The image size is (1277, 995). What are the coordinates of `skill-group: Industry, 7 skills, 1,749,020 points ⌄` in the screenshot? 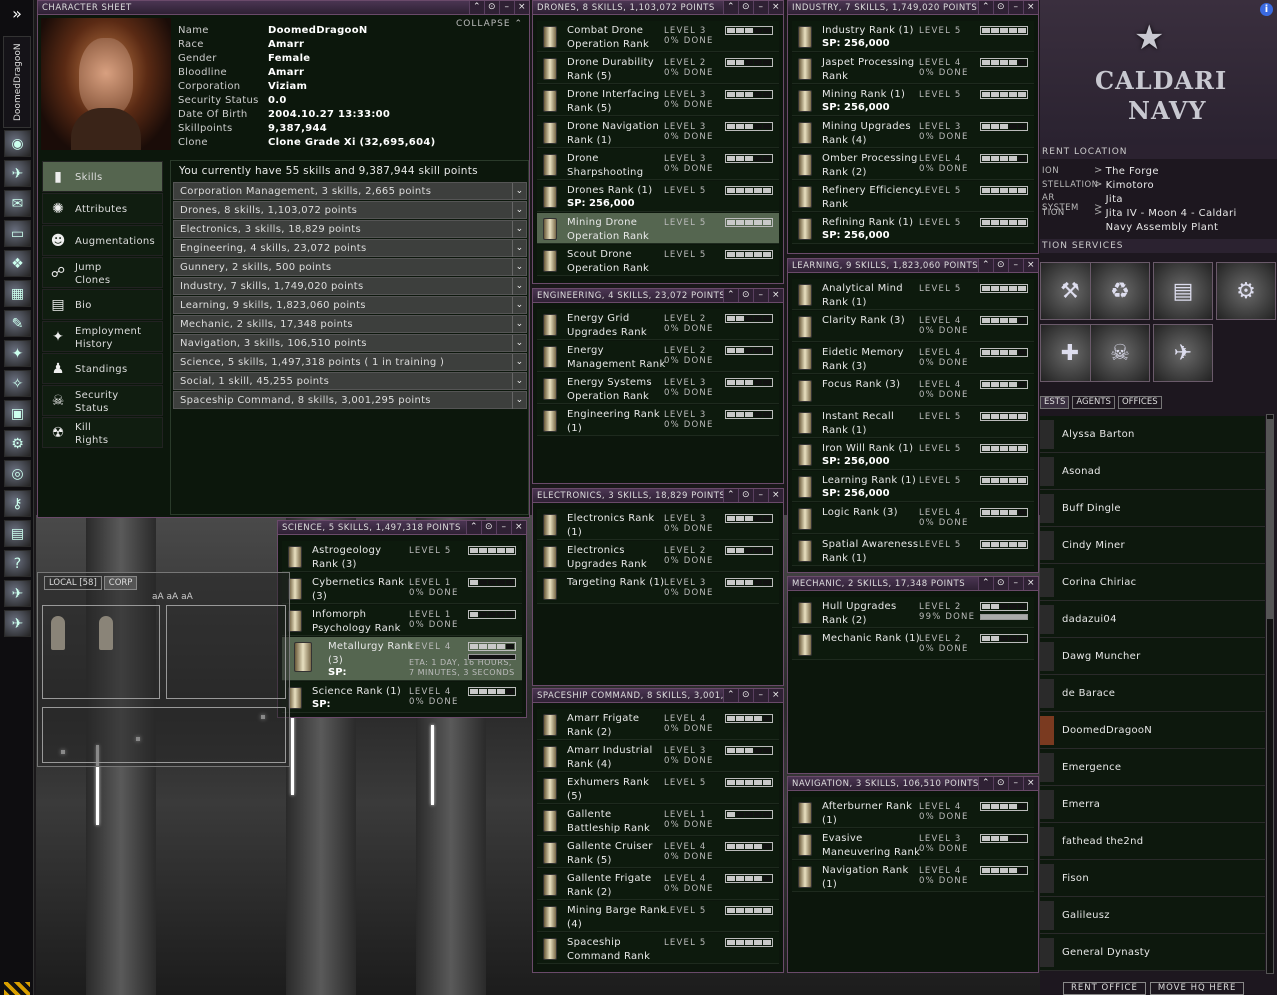 It's located at (350, 286).